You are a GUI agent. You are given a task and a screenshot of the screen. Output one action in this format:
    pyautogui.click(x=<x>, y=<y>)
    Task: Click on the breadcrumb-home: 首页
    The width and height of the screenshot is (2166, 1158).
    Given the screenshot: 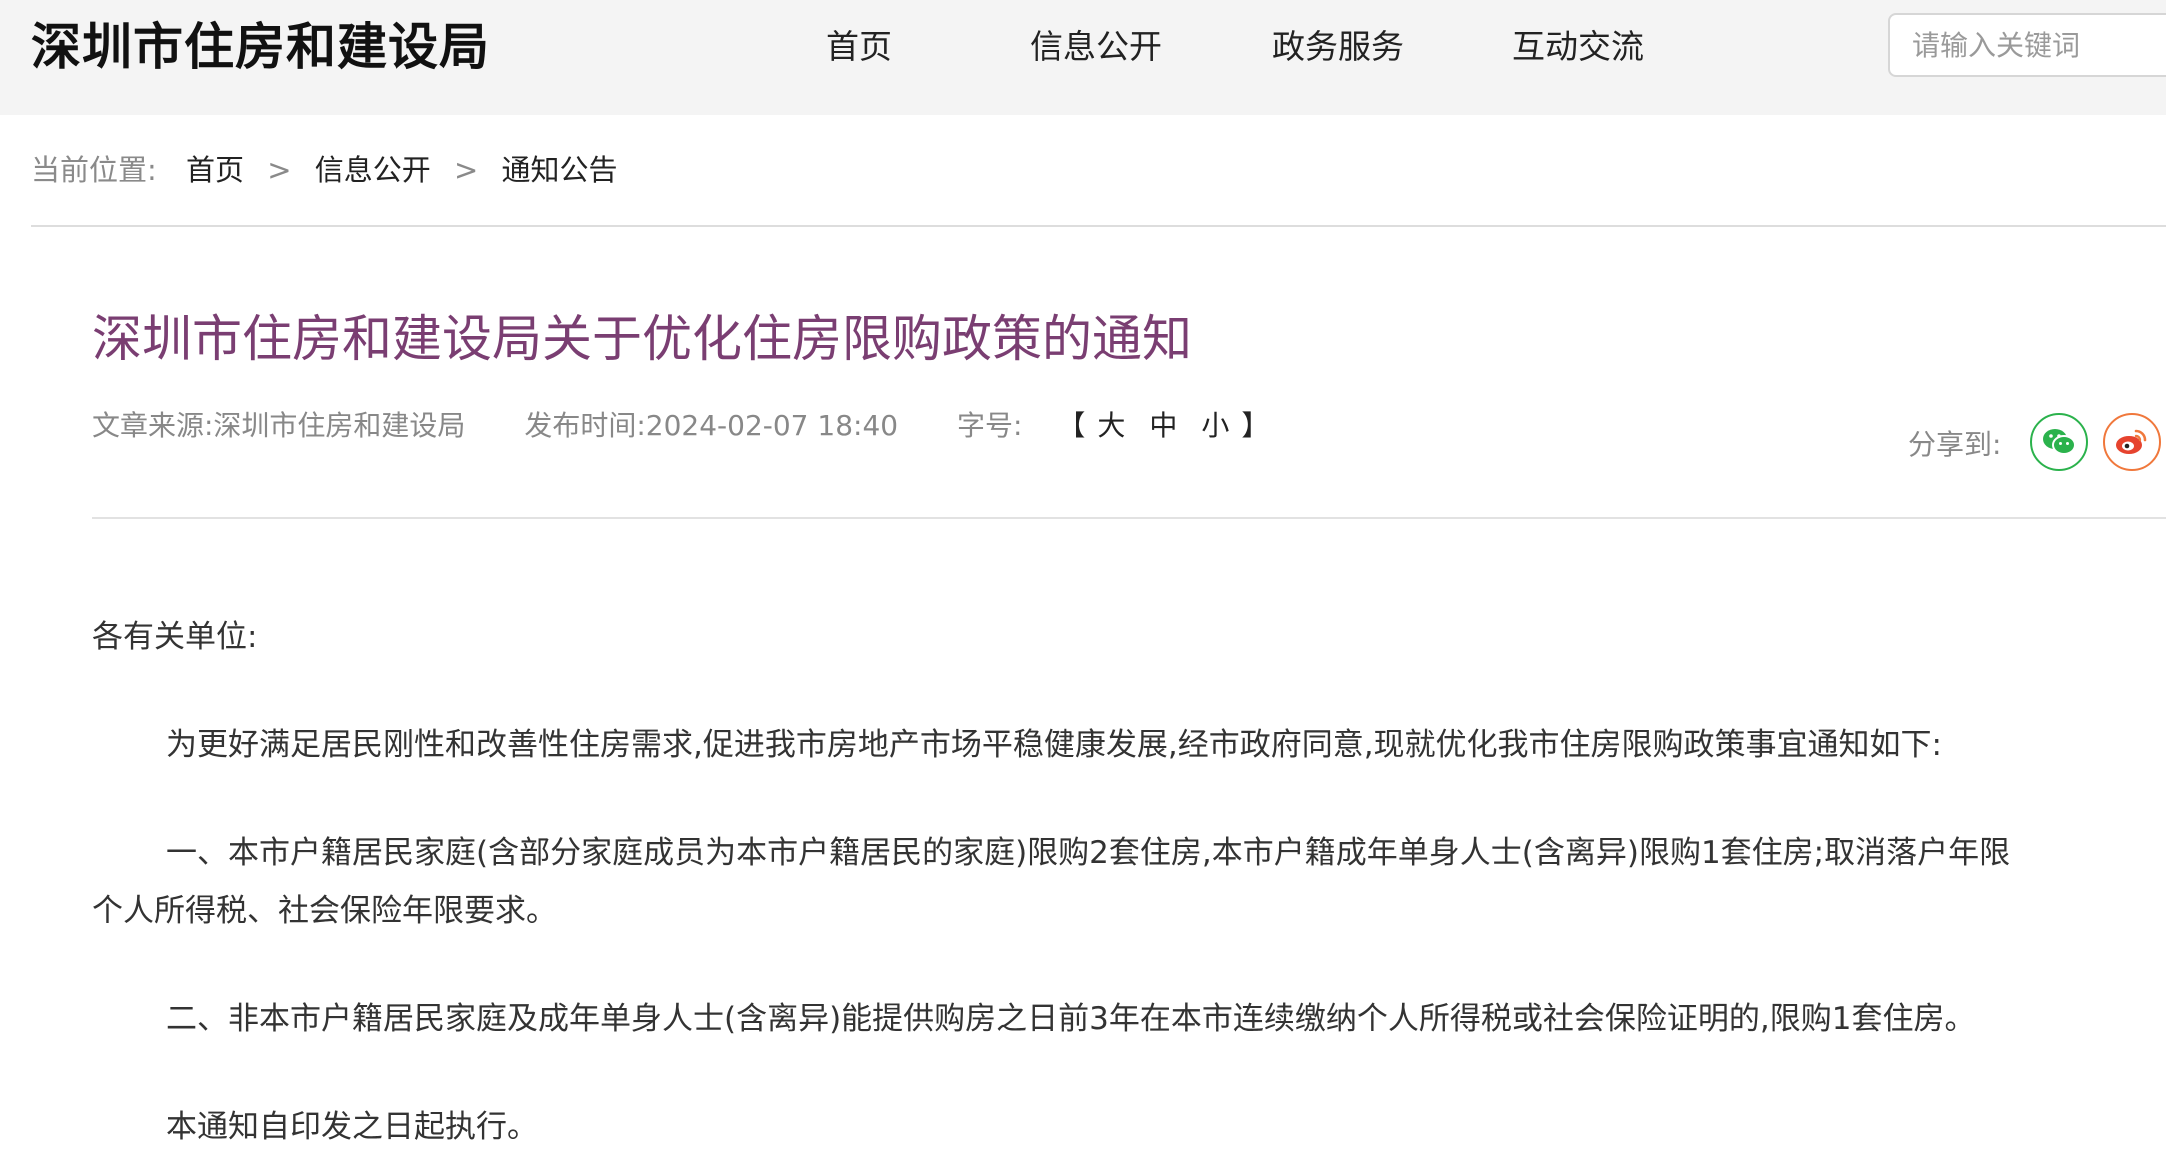 What is the action you would take?
    pyautogui.click(x=215, y=170)
    